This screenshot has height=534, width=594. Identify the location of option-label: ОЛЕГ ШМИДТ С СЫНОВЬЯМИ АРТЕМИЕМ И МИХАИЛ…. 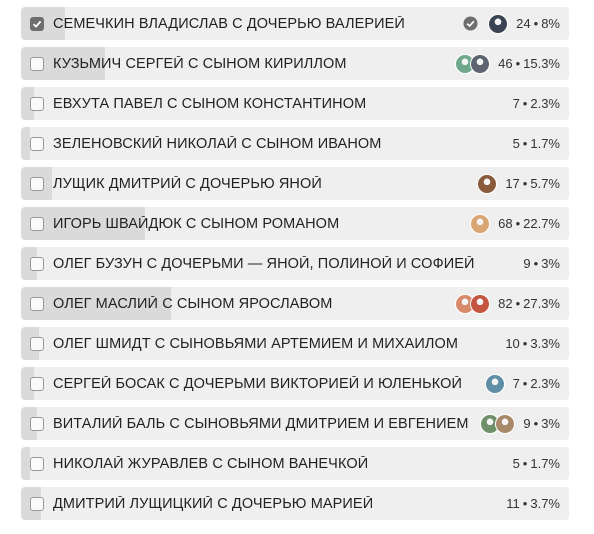
(256, 343).